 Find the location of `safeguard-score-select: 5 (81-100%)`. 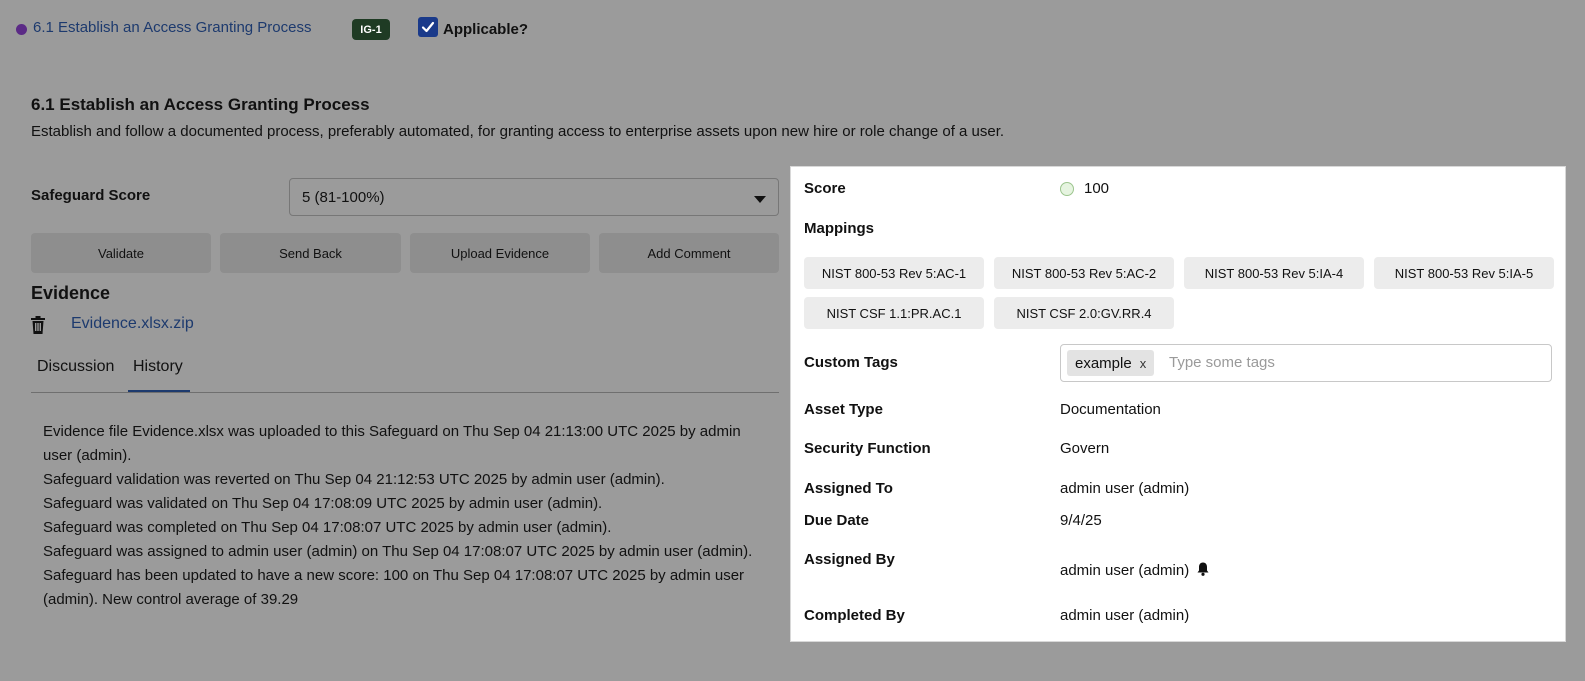

safeguard-score-select: 5 (81-100%) is located at coordinates (534, 197).